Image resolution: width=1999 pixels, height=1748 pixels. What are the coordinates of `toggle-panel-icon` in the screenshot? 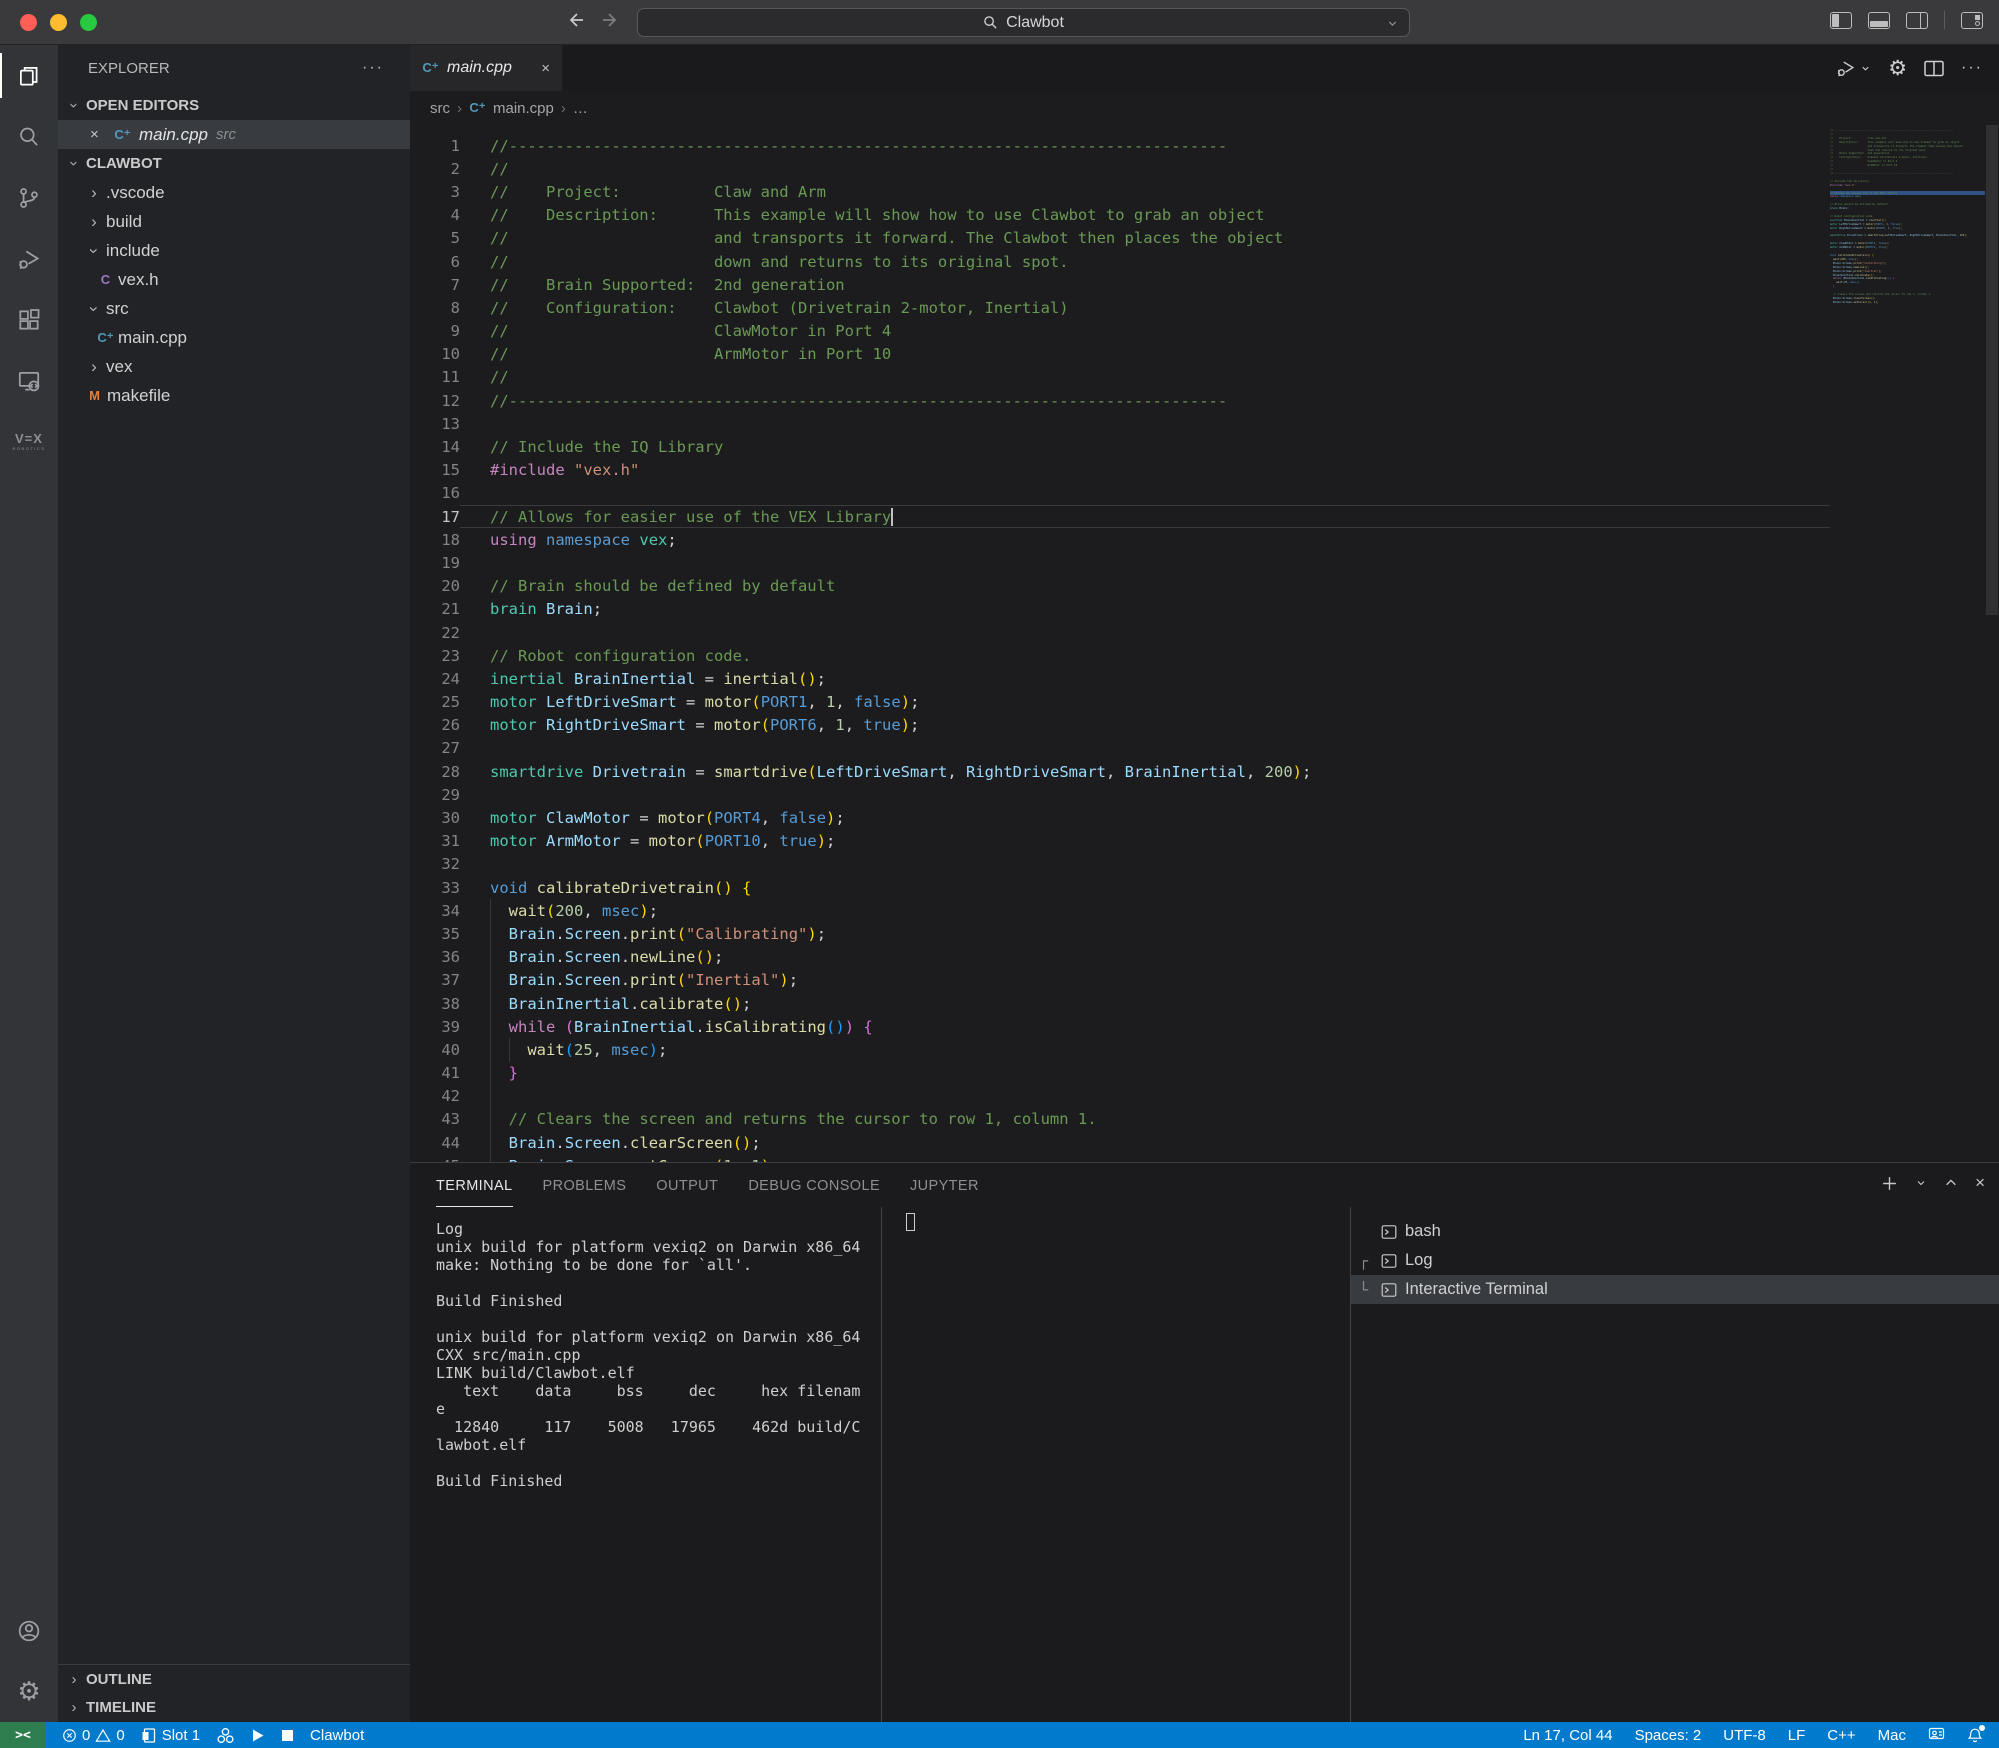 It's located at (1879, 20).